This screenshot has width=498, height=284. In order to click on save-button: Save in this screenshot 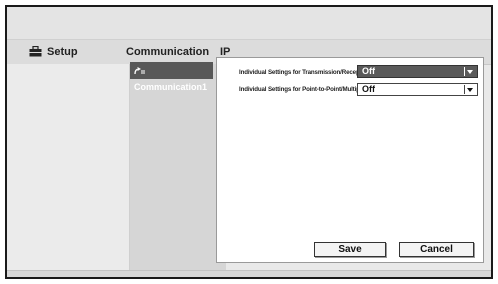, I will do `click(350, 249)`.